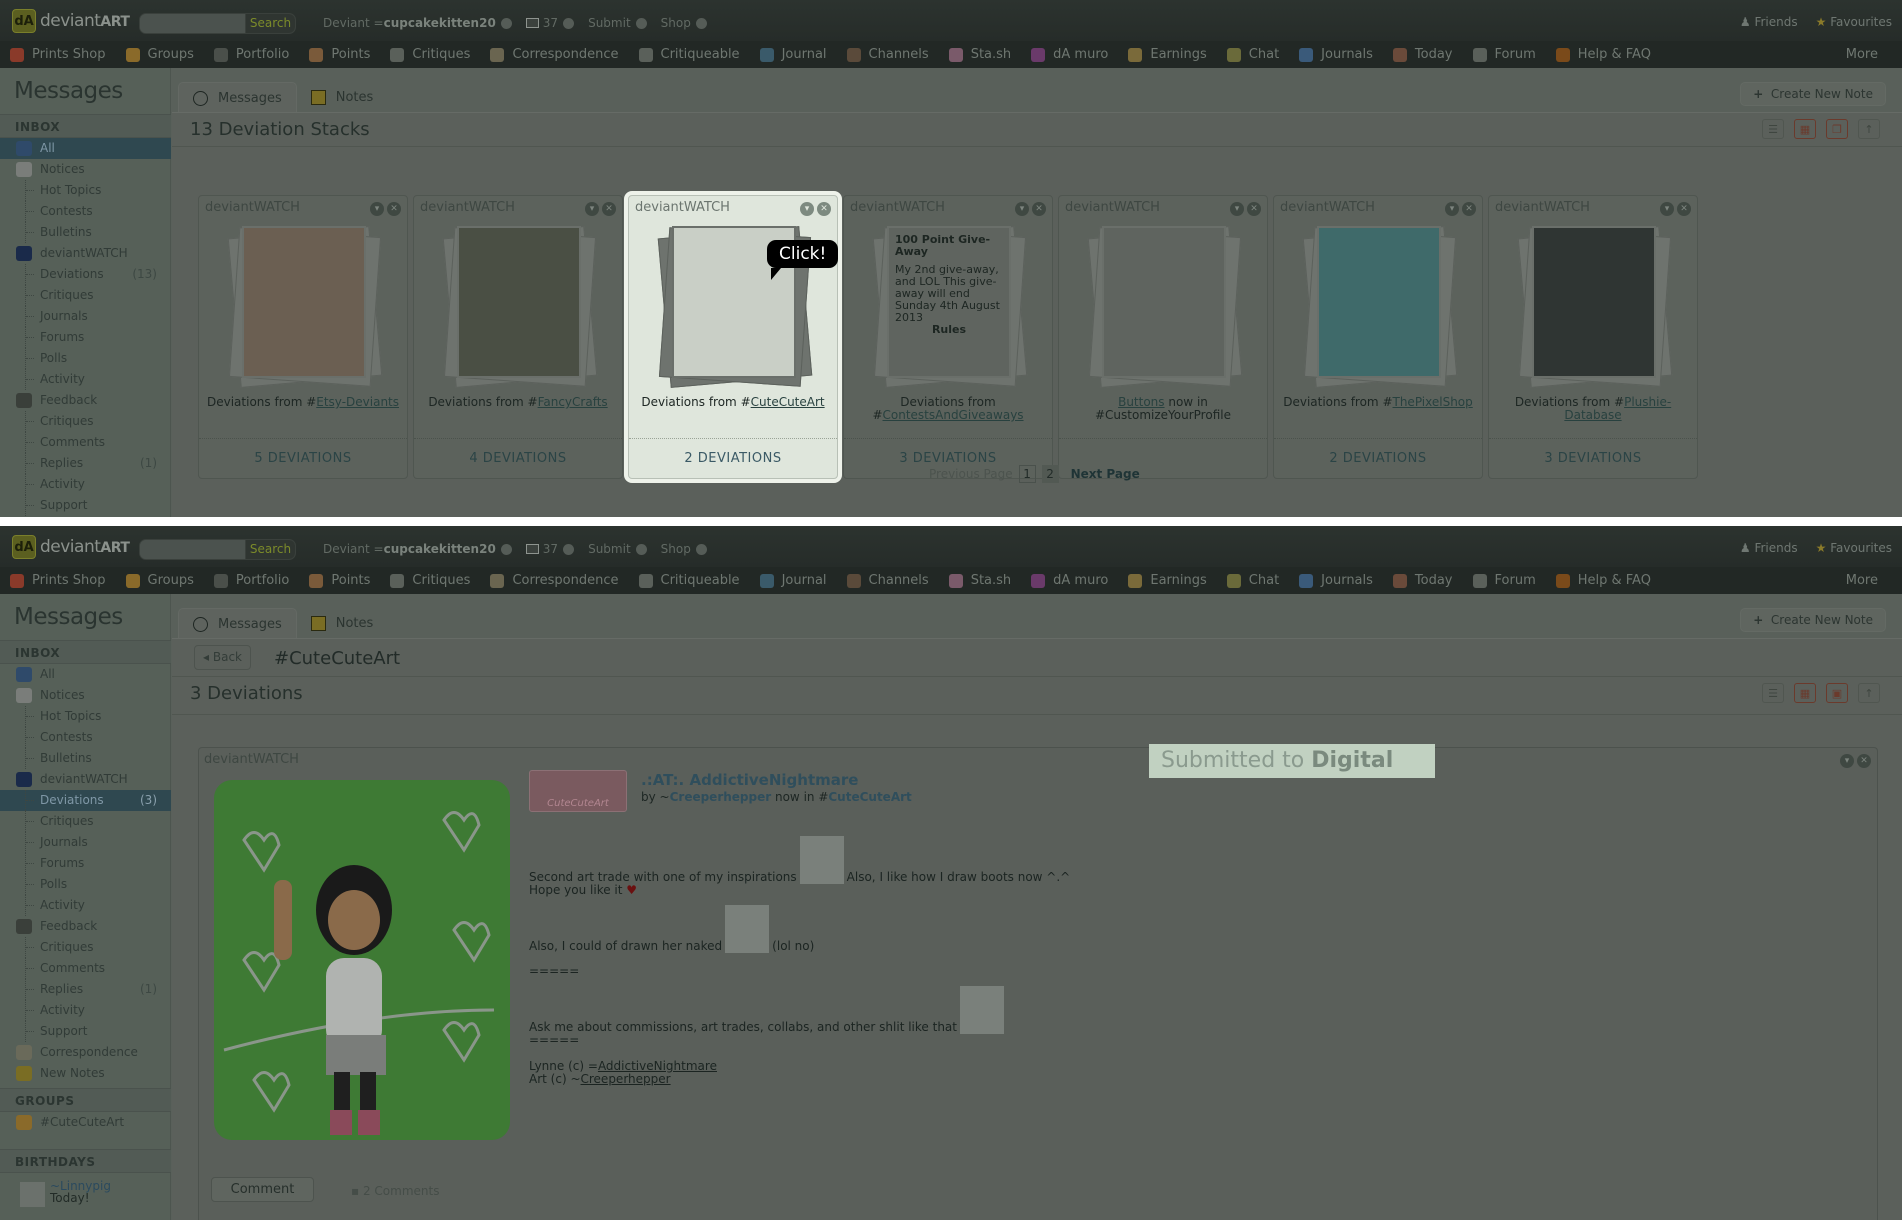  What do you see at coordinates (1027, 474) in the screenshot?
I see `page-1-link: 1` at bounding box center [1027, 474].